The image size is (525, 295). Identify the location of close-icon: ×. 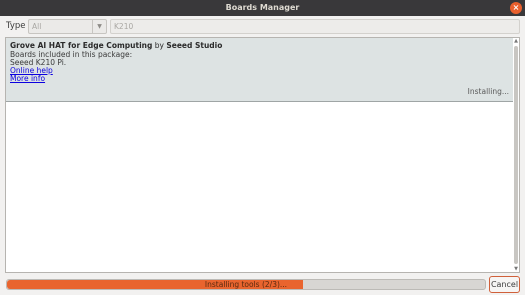
(516, 8).